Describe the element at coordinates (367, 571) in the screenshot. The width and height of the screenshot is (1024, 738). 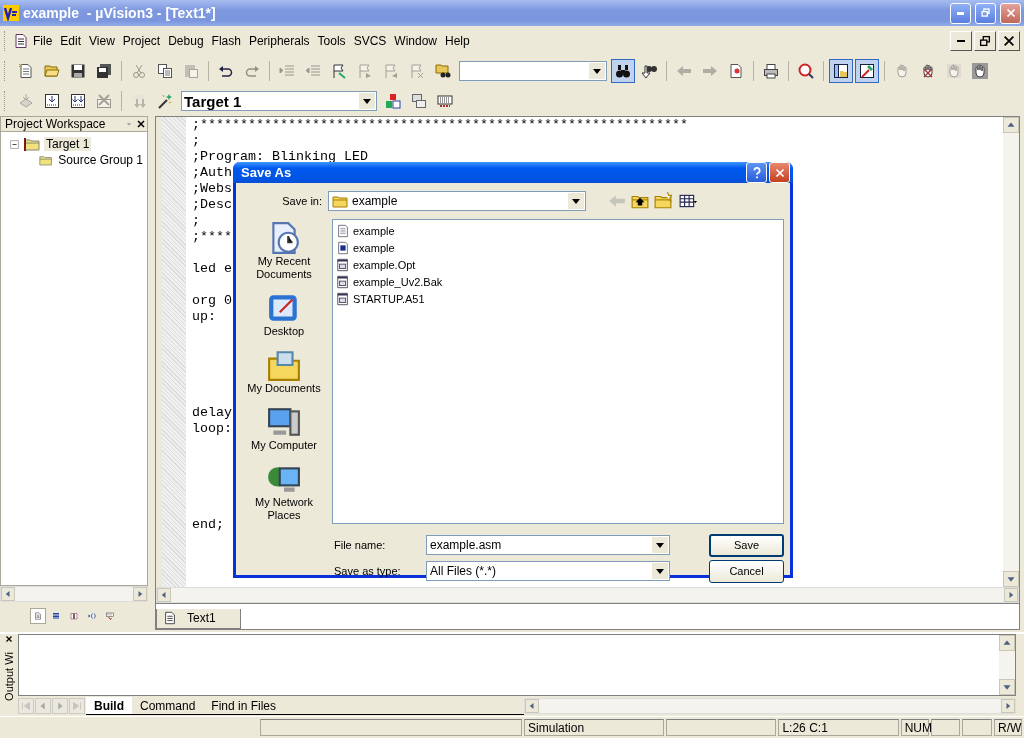
I see `field-label: Save as type:` at that location.